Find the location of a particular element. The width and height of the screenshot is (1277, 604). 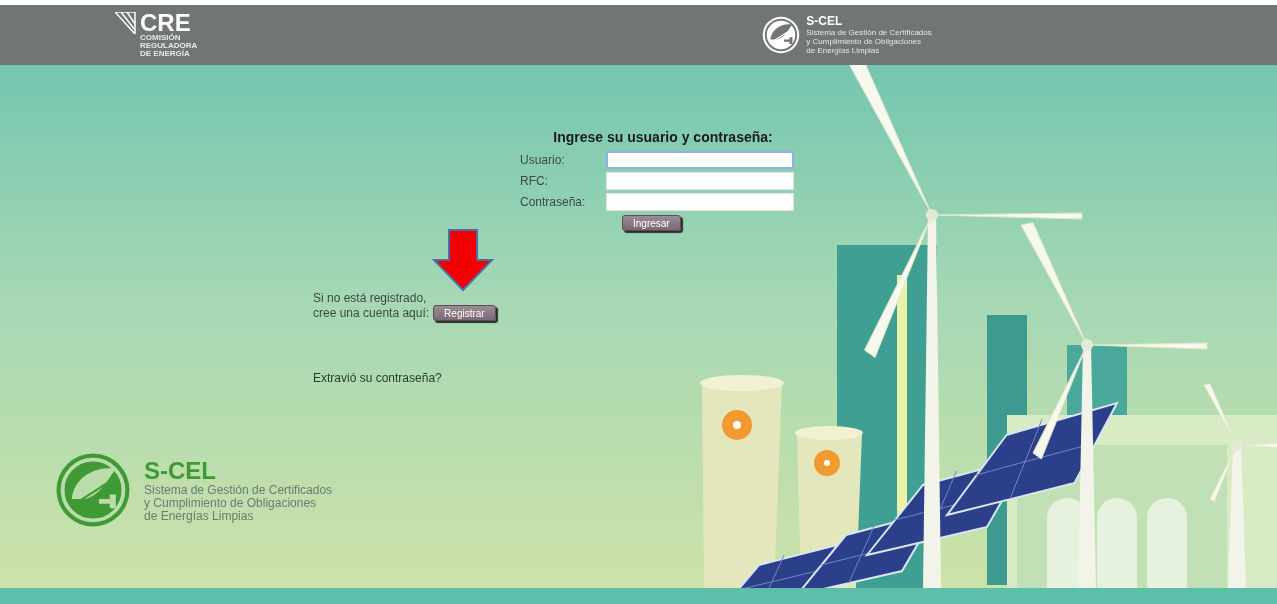

logo-title: CRE is located at coordinates (166, 23).